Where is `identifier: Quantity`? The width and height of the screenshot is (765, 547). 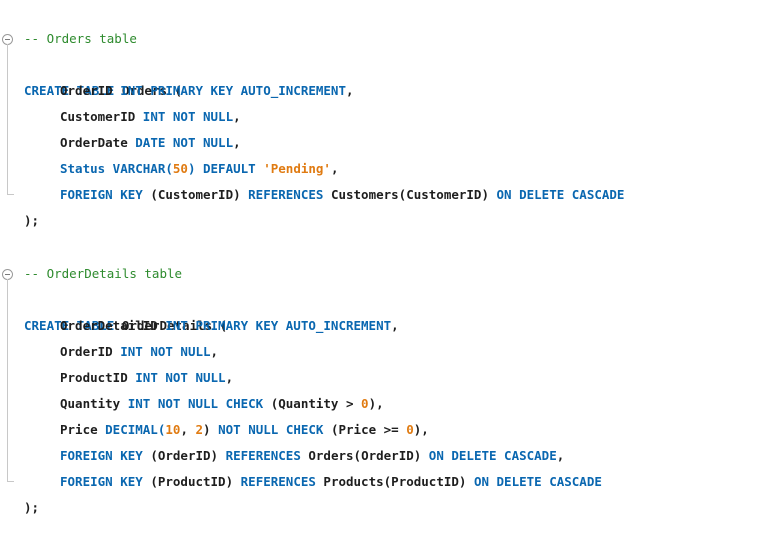 identifier: Quantity is located at coordinates (94, 403).